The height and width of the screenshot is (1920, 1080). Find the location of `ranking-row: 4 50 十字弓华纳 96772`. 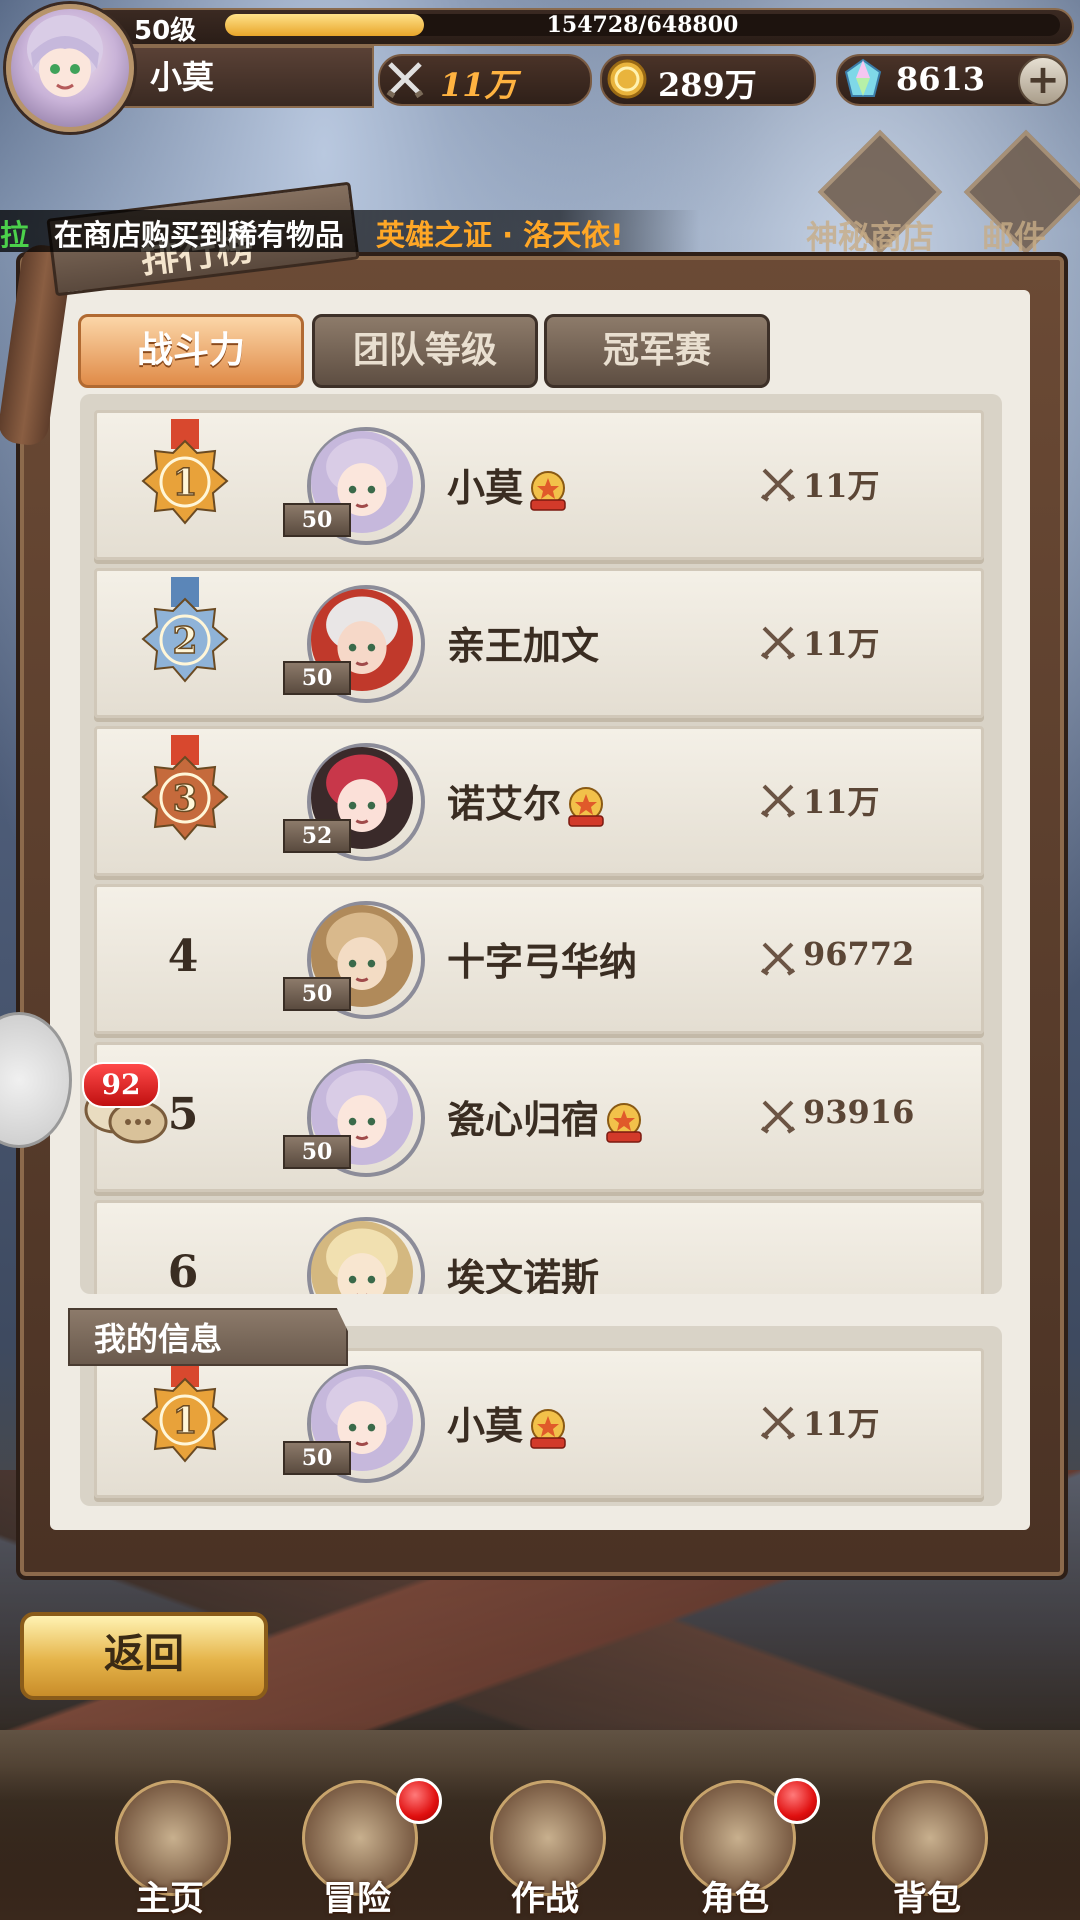

ranking-row: 4 50 十字弓华纳 96772 is located at coordinates (539, 959).